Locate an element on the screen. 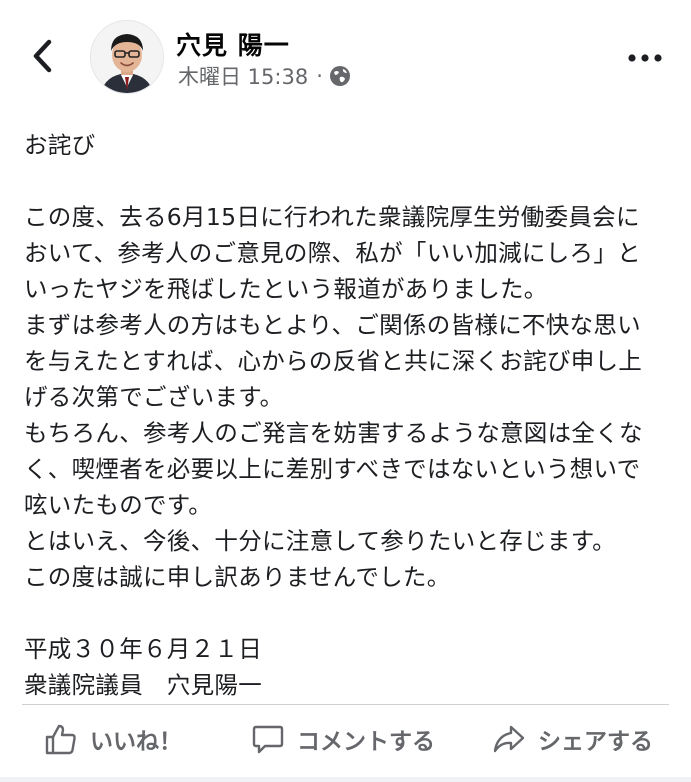  share-label: シェアする is located at coordinates (595, 742).